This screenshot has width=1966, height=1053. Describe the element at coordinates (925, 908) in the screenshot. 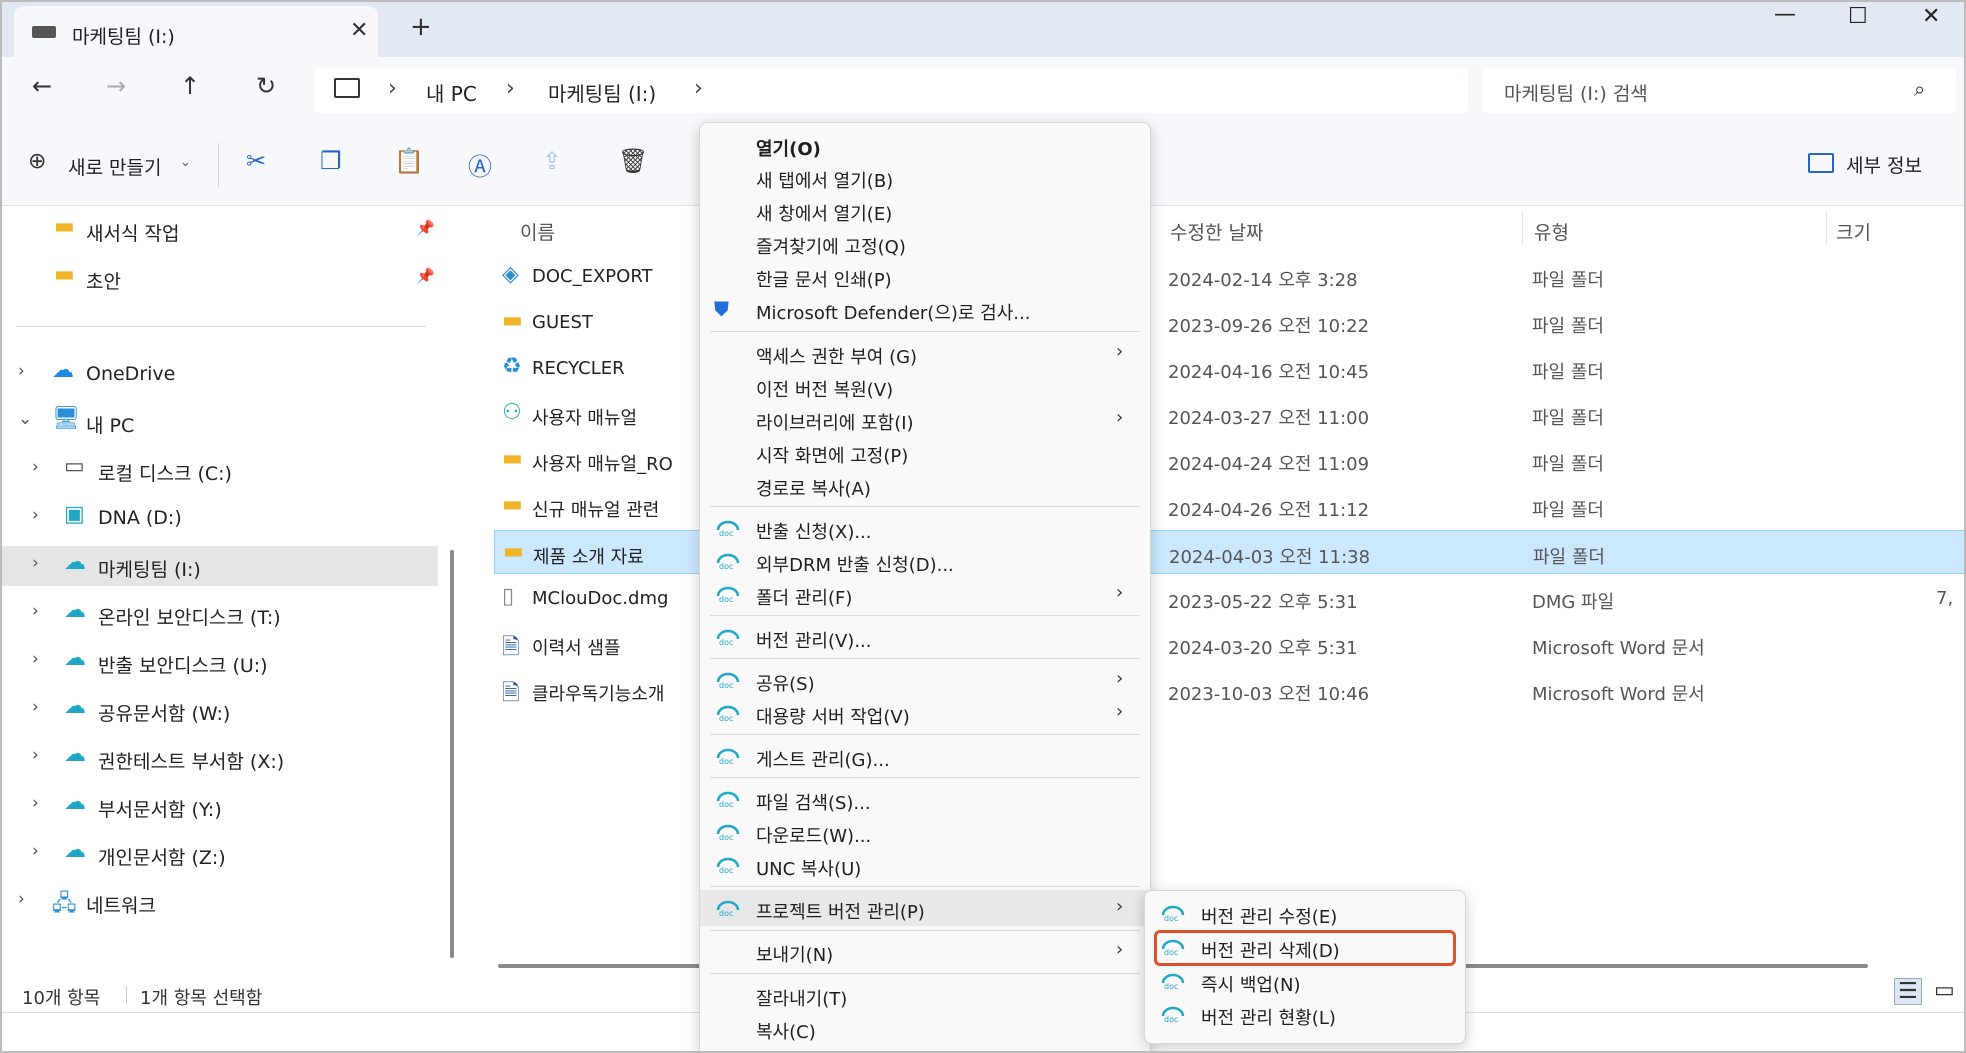

I see `menu-item-project-version: doc 프로젝트 버전 관리(P) ›` at that location.